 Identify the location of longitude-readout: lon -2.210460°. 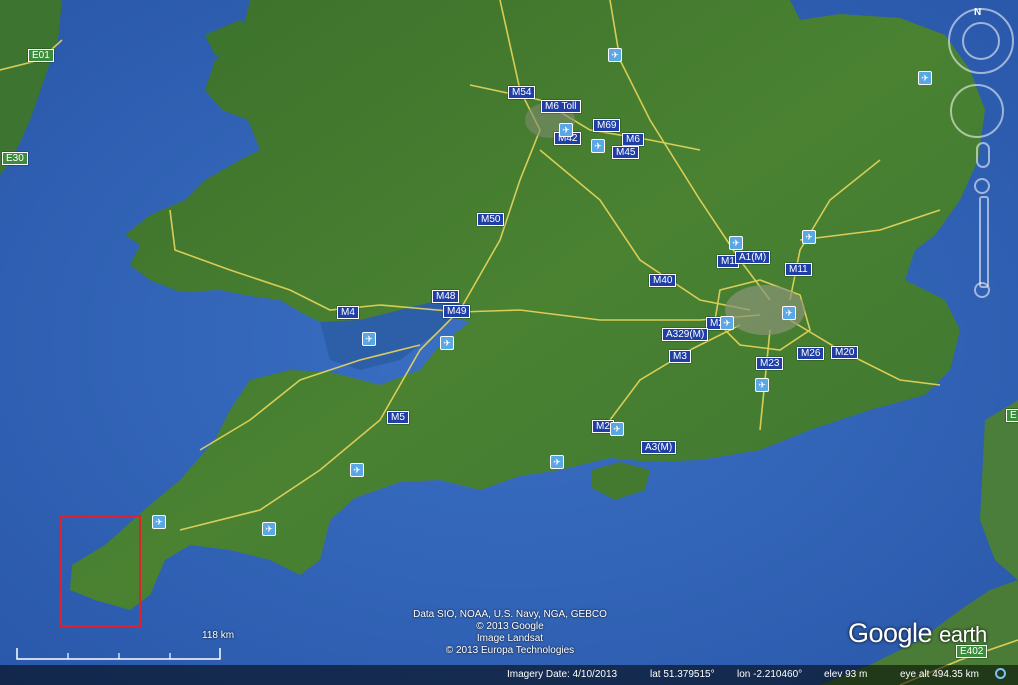
(770, 674).